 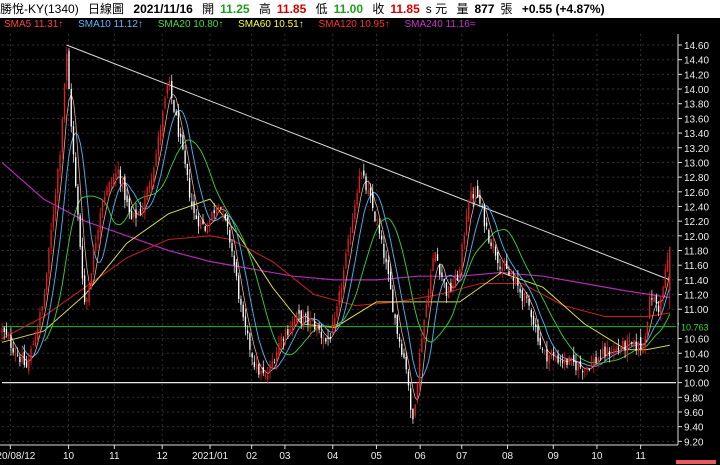 What do you see at coordinates (696, 340) in the screenshot?
I see `y-tick-label: 10.60` at bounding box center [696, 340].